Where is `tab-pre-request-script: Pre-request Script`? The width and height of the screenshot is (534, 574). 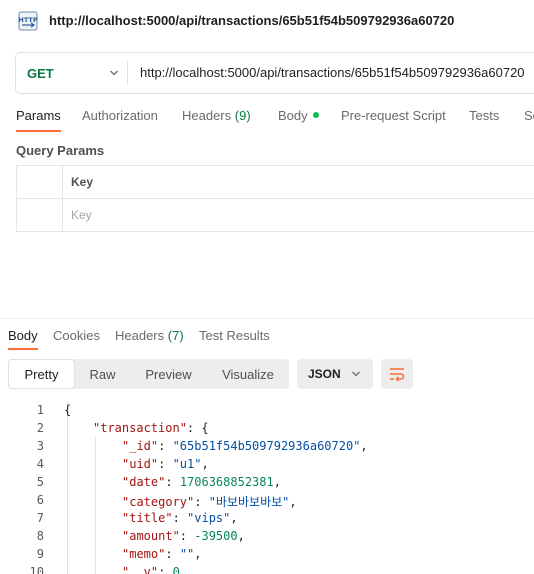
tab-pre-request-script: Pre-request Script is located at coordinates (393, 115).